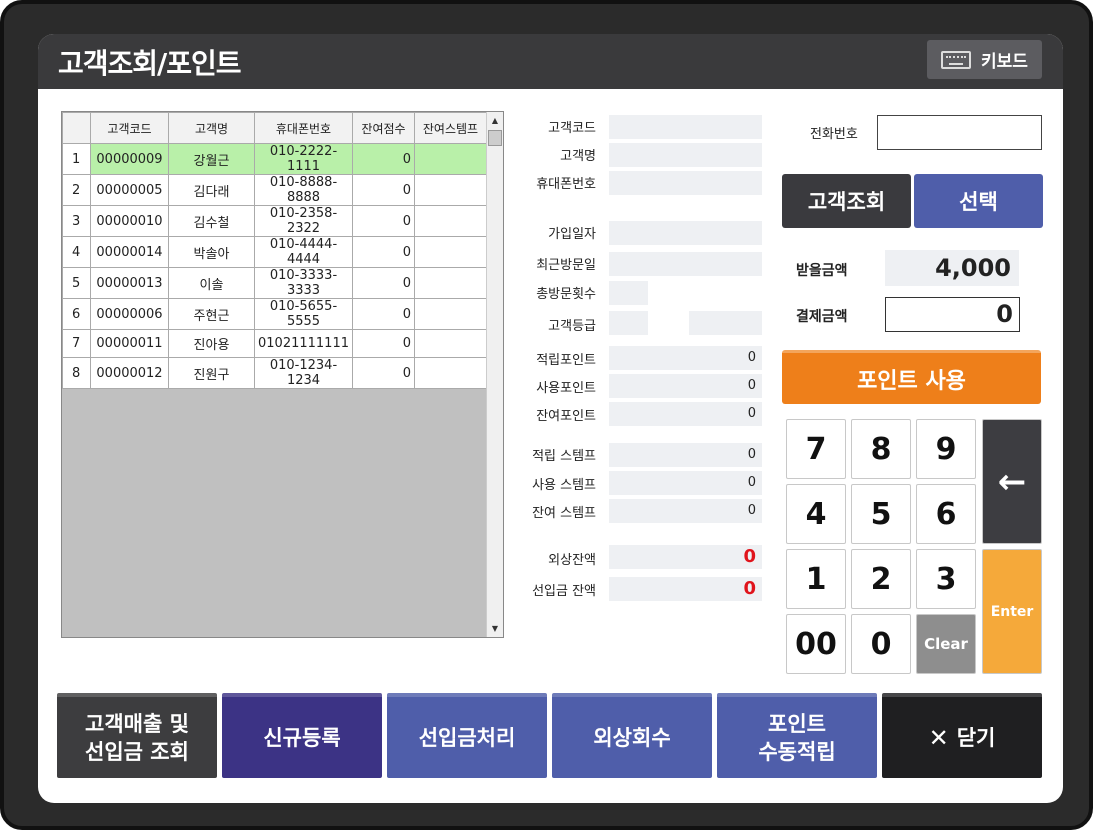  I want to click on use-points-button: 포인트 사용, so click(911, 377).